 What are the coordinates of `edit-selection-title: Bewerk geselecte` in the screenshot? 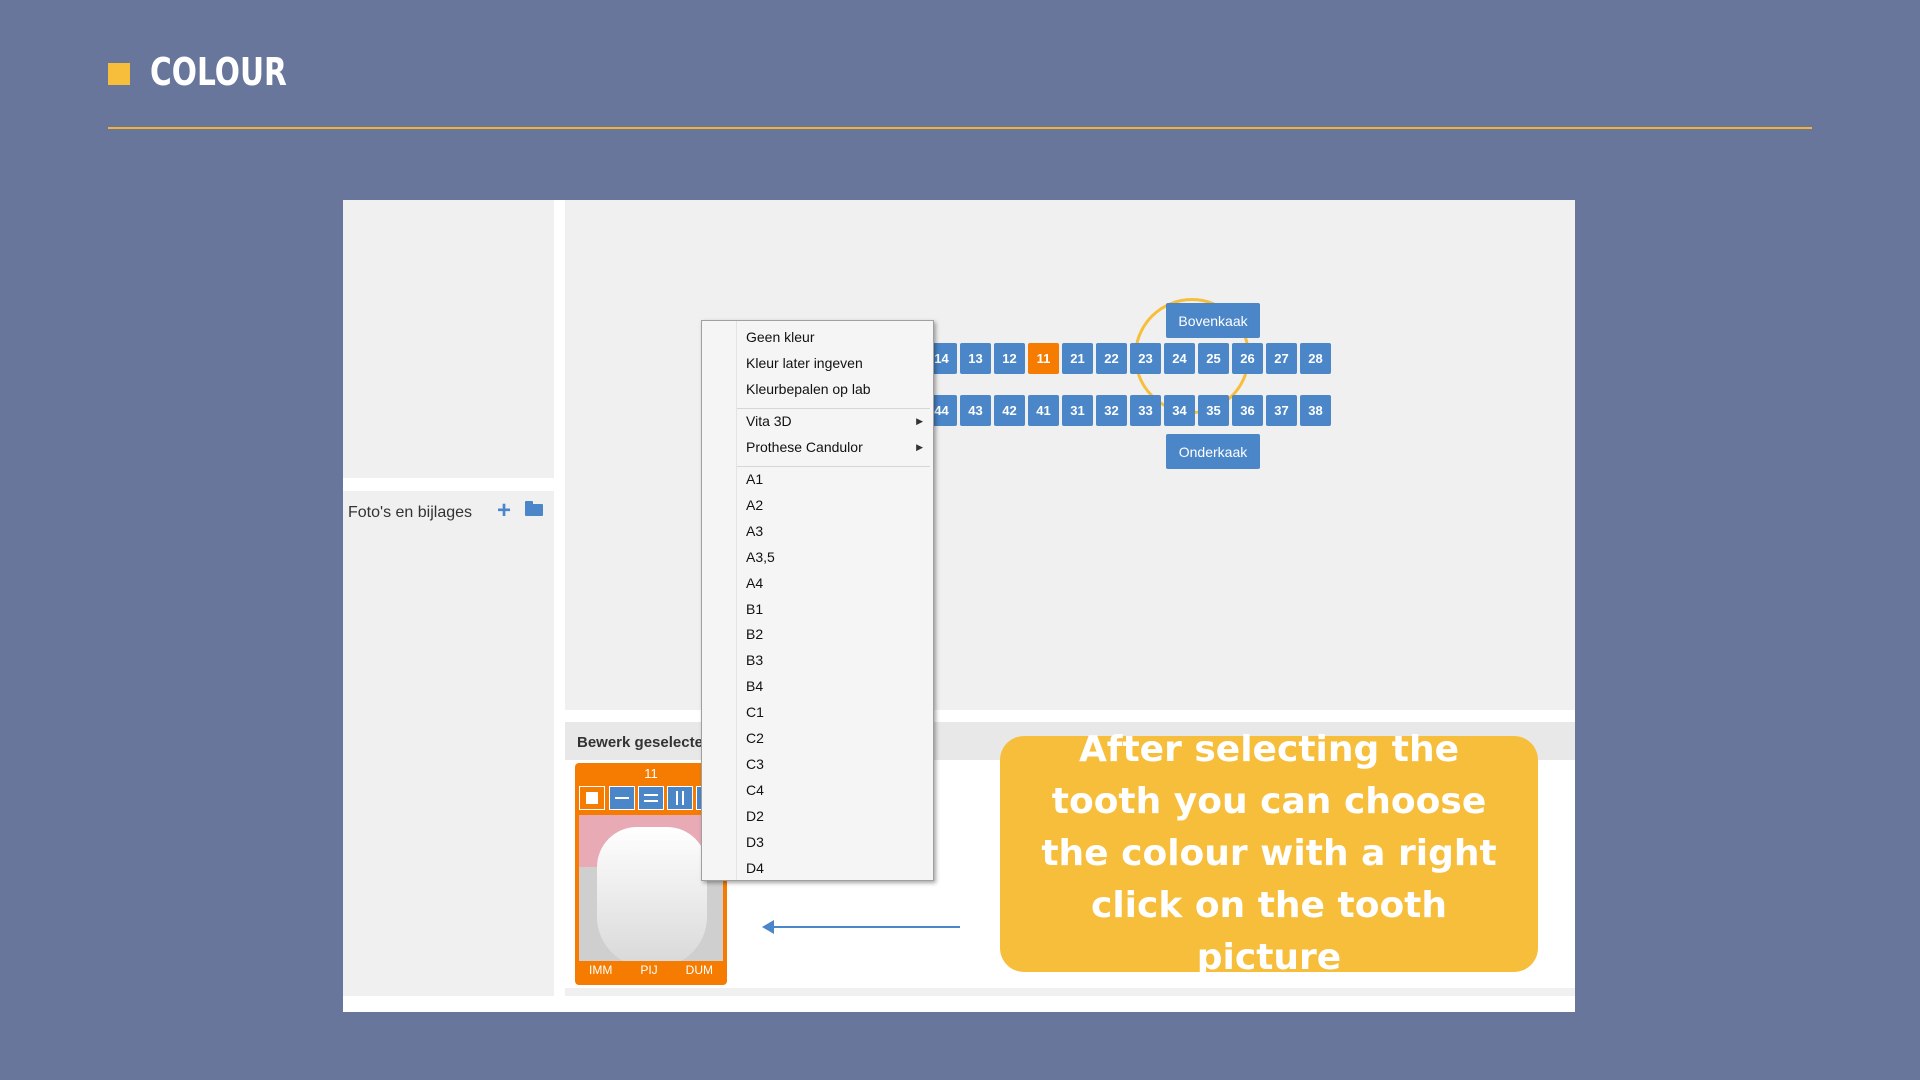 It's located at (640, 742).